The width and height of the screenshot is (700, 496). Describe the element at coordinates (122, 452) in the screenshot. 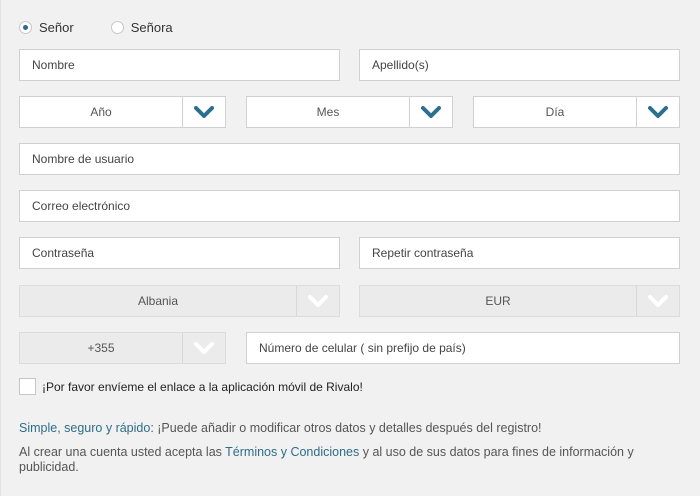

I see `info-terms-prefix: Al crear una cuenta usted acepta las` at that location.